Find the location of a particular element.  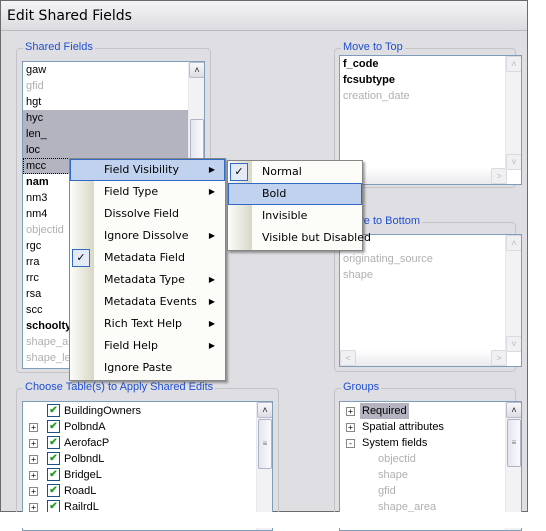

list-item: hyc is located at coordinates (105, 118).